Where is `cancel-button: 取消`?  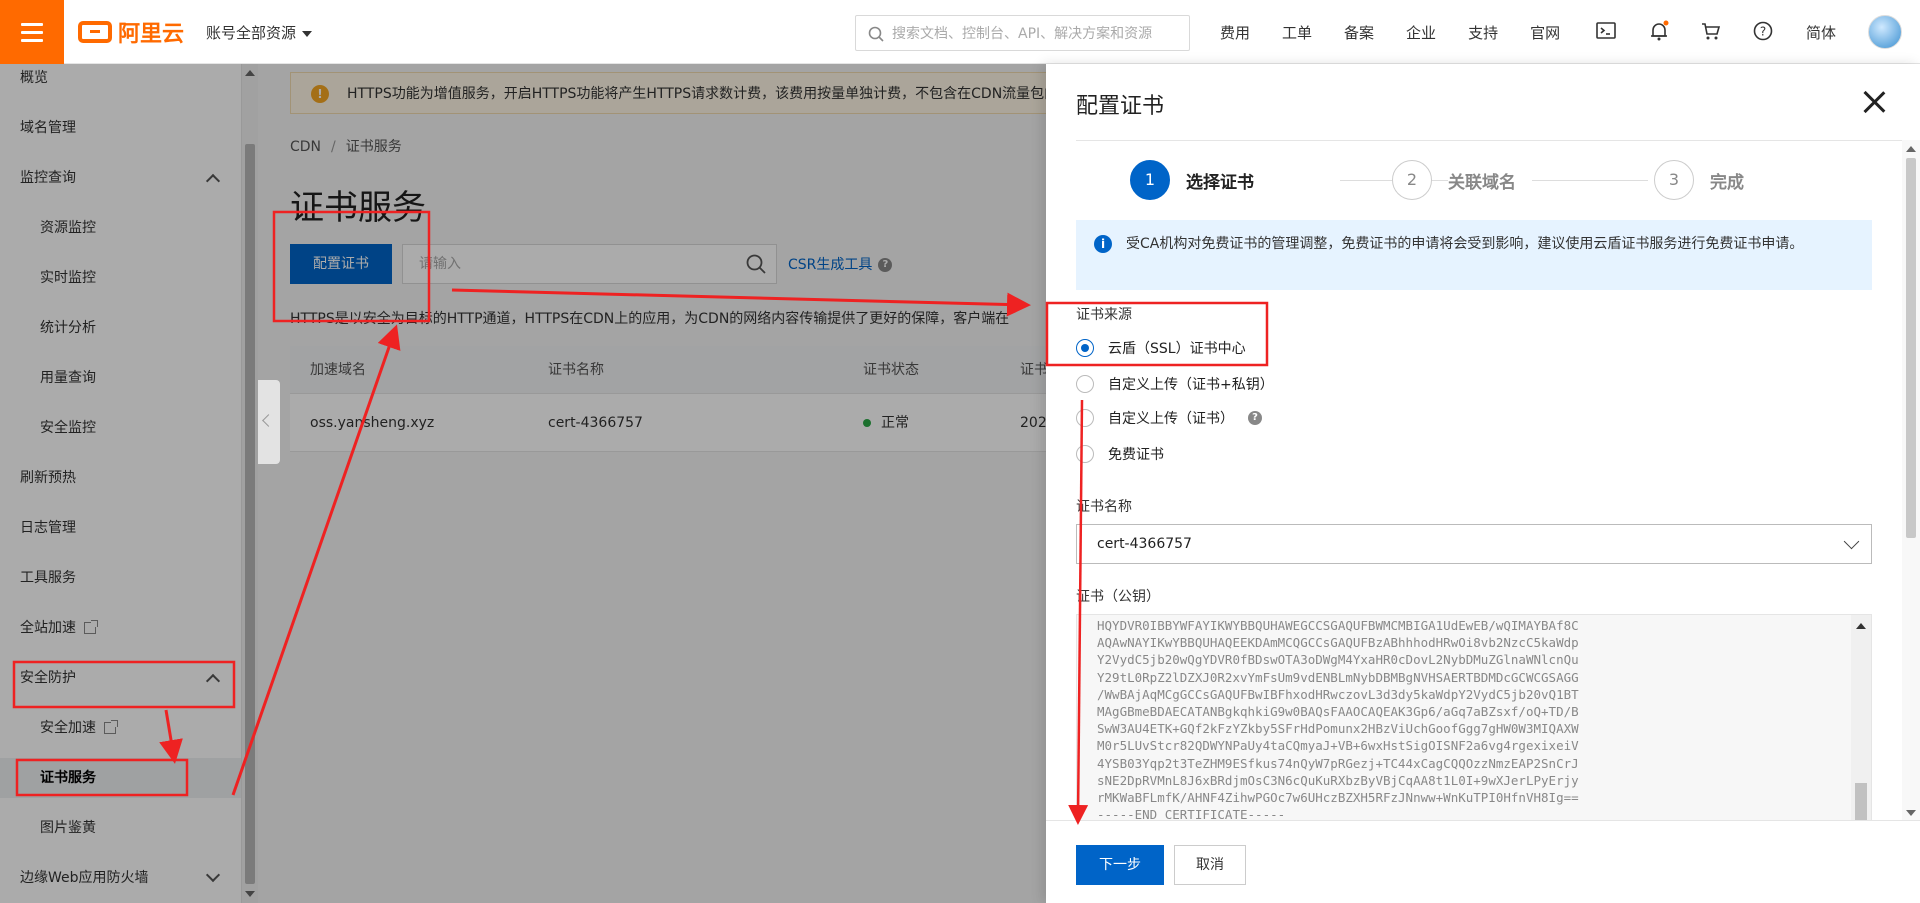 cancel-button: 取消 is located at coordinates (1210, 865).